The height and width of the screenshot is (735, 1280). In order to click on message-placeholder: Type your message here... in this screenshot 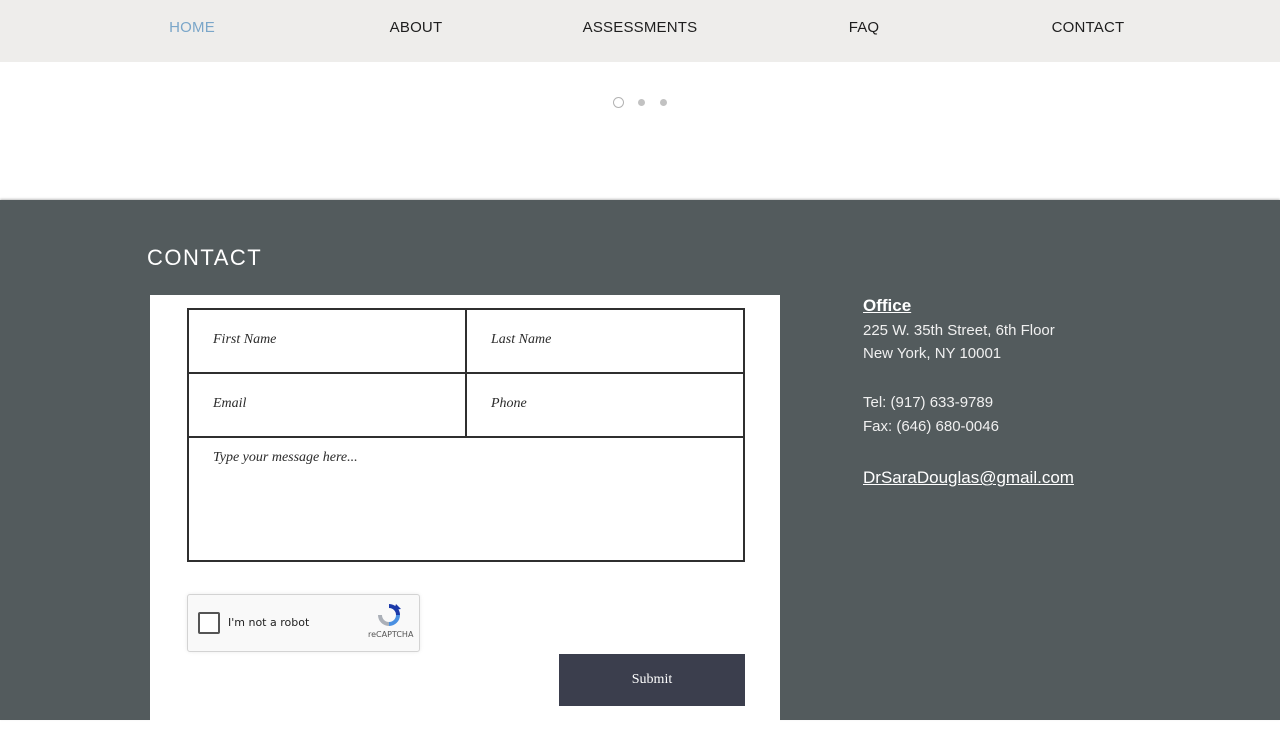, I will do `click(285, 457)`.